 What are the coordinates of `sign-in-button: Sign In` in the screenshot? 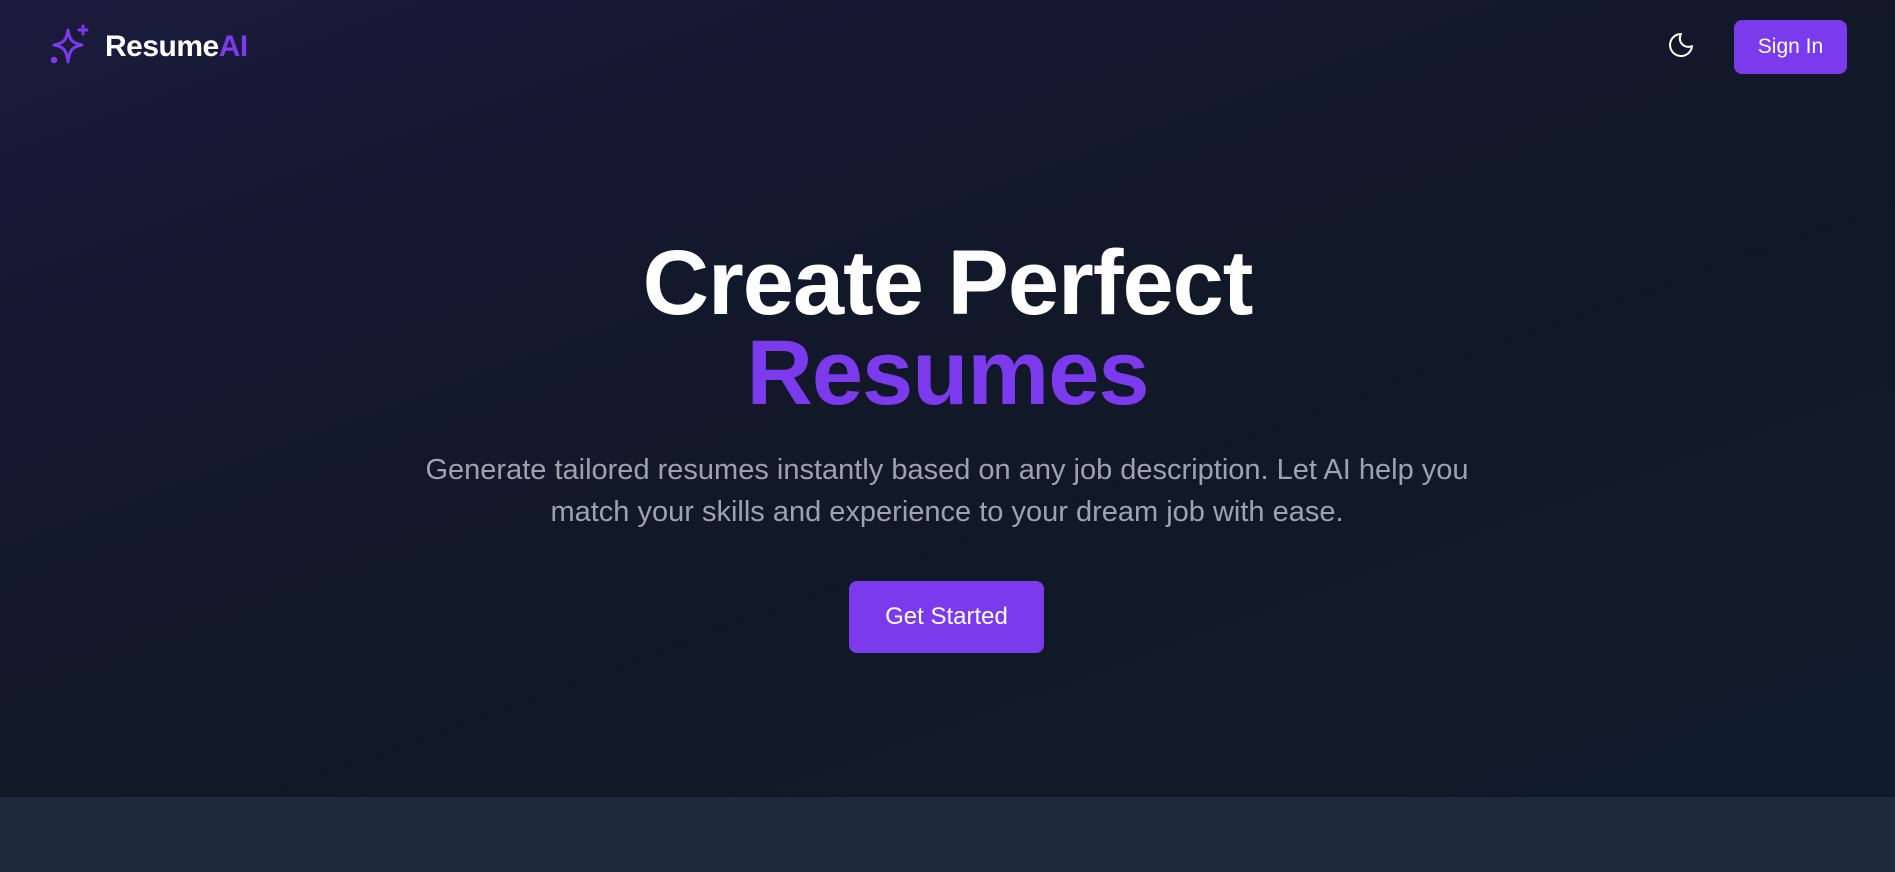 It's located at (1790, 47).